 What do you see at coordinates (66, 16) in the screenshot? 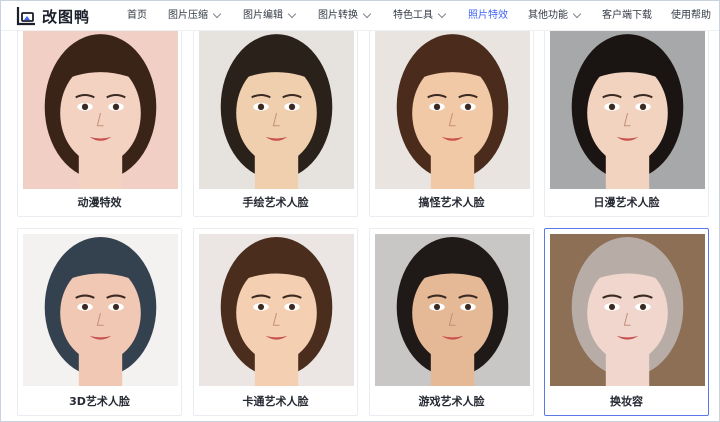
I see `logo-text: 改图鸭` at bounding box center [66, 16].